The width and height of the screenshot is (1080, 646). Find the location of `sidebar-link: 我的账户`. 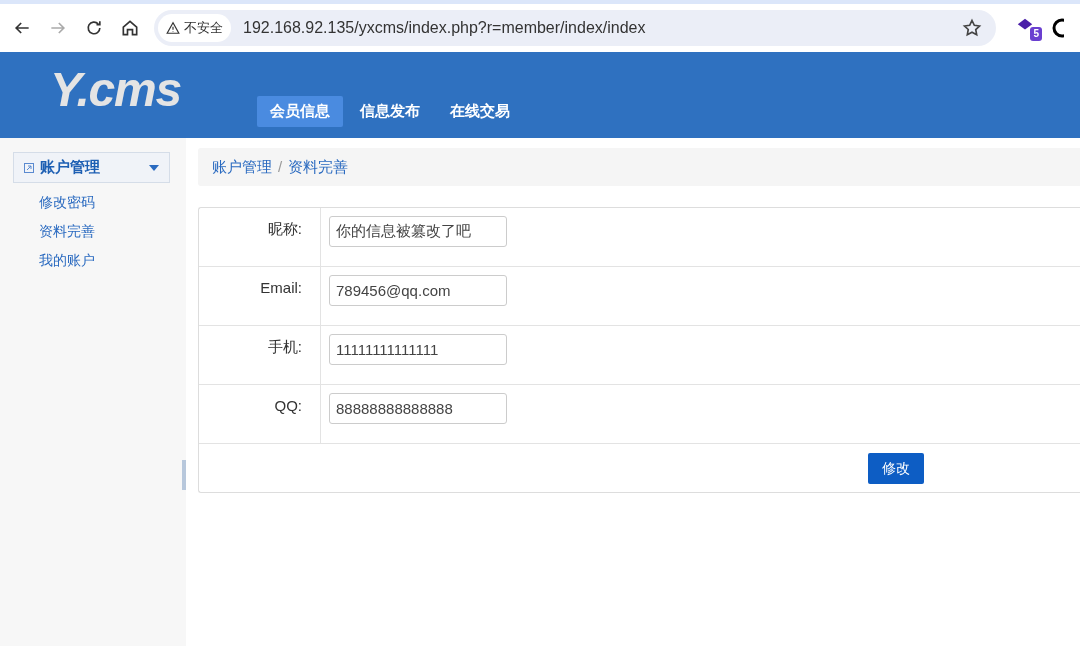

sidebar-link: 我的账户 is located at coordinates (104, 260).